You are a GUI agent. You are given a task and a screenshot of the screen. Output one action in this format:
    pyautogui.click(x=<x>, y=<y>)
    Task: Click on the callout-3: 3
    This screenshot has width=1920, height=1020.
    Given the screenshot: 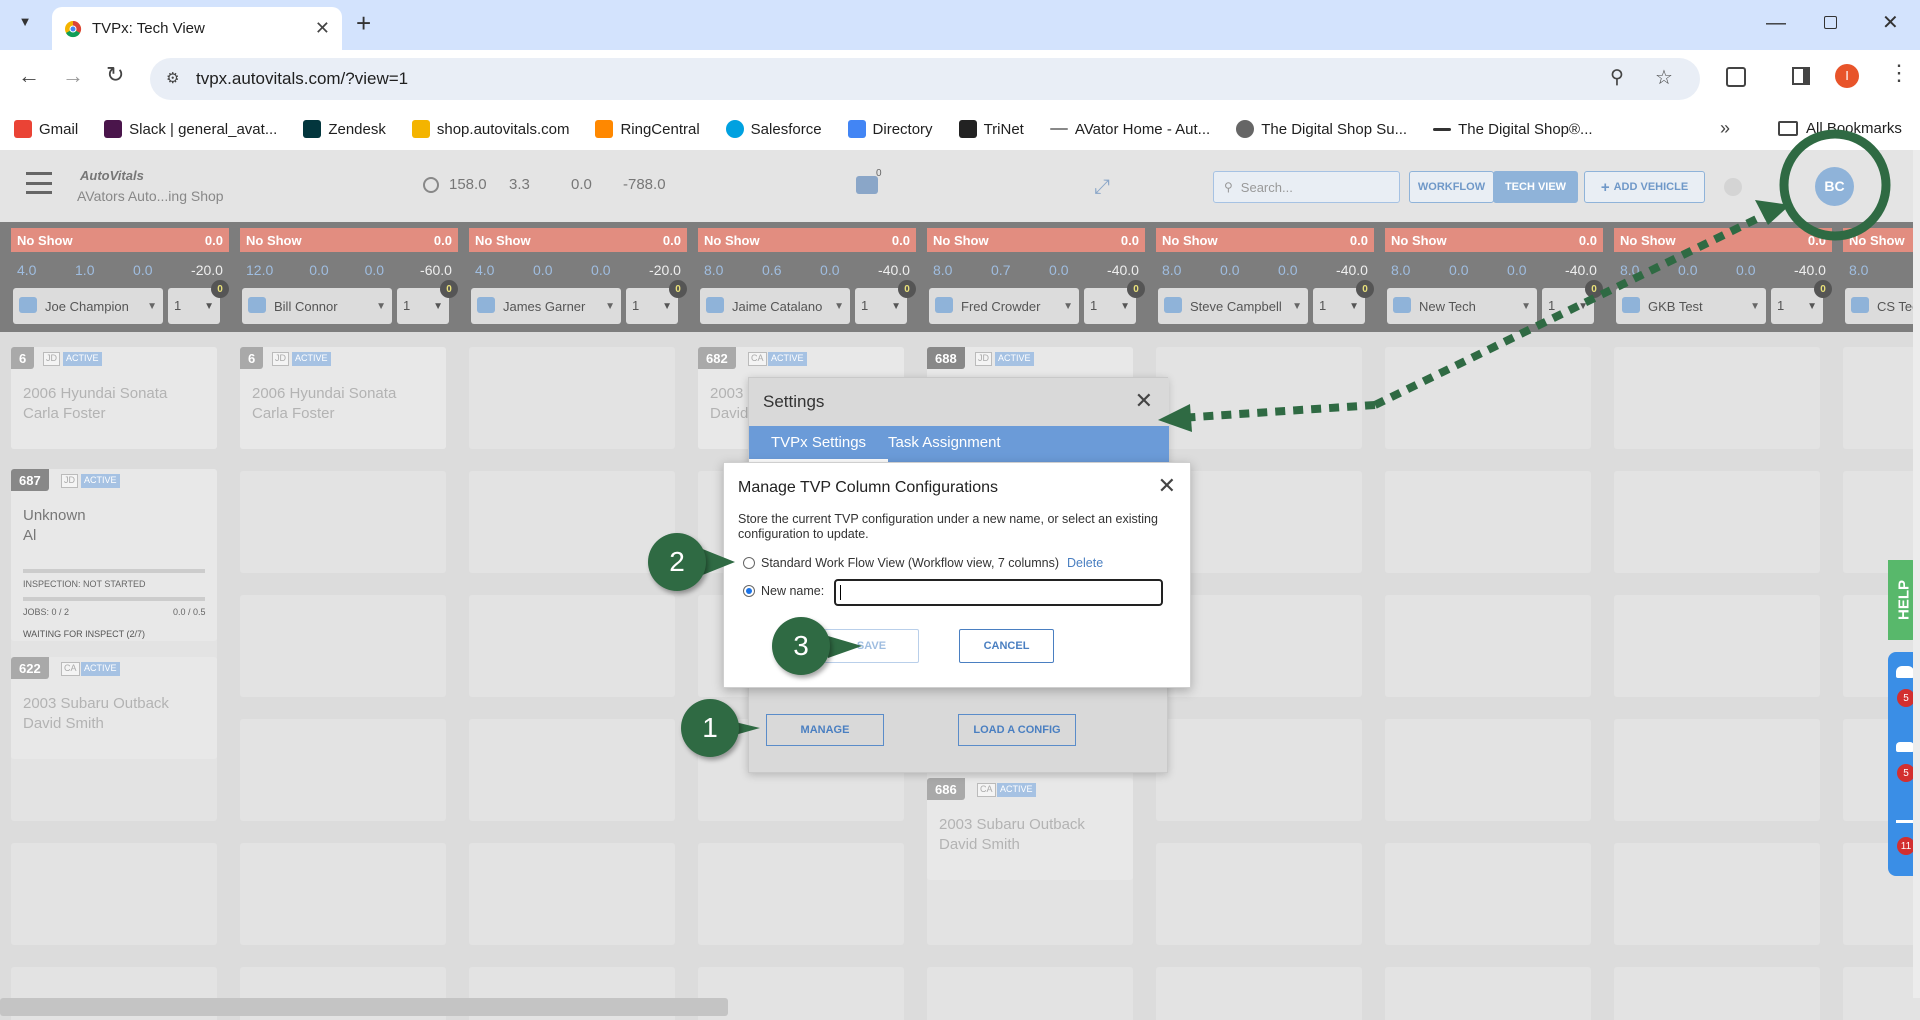 What is the action you would take?
    pyautogui.click(x=801, y=646)
    